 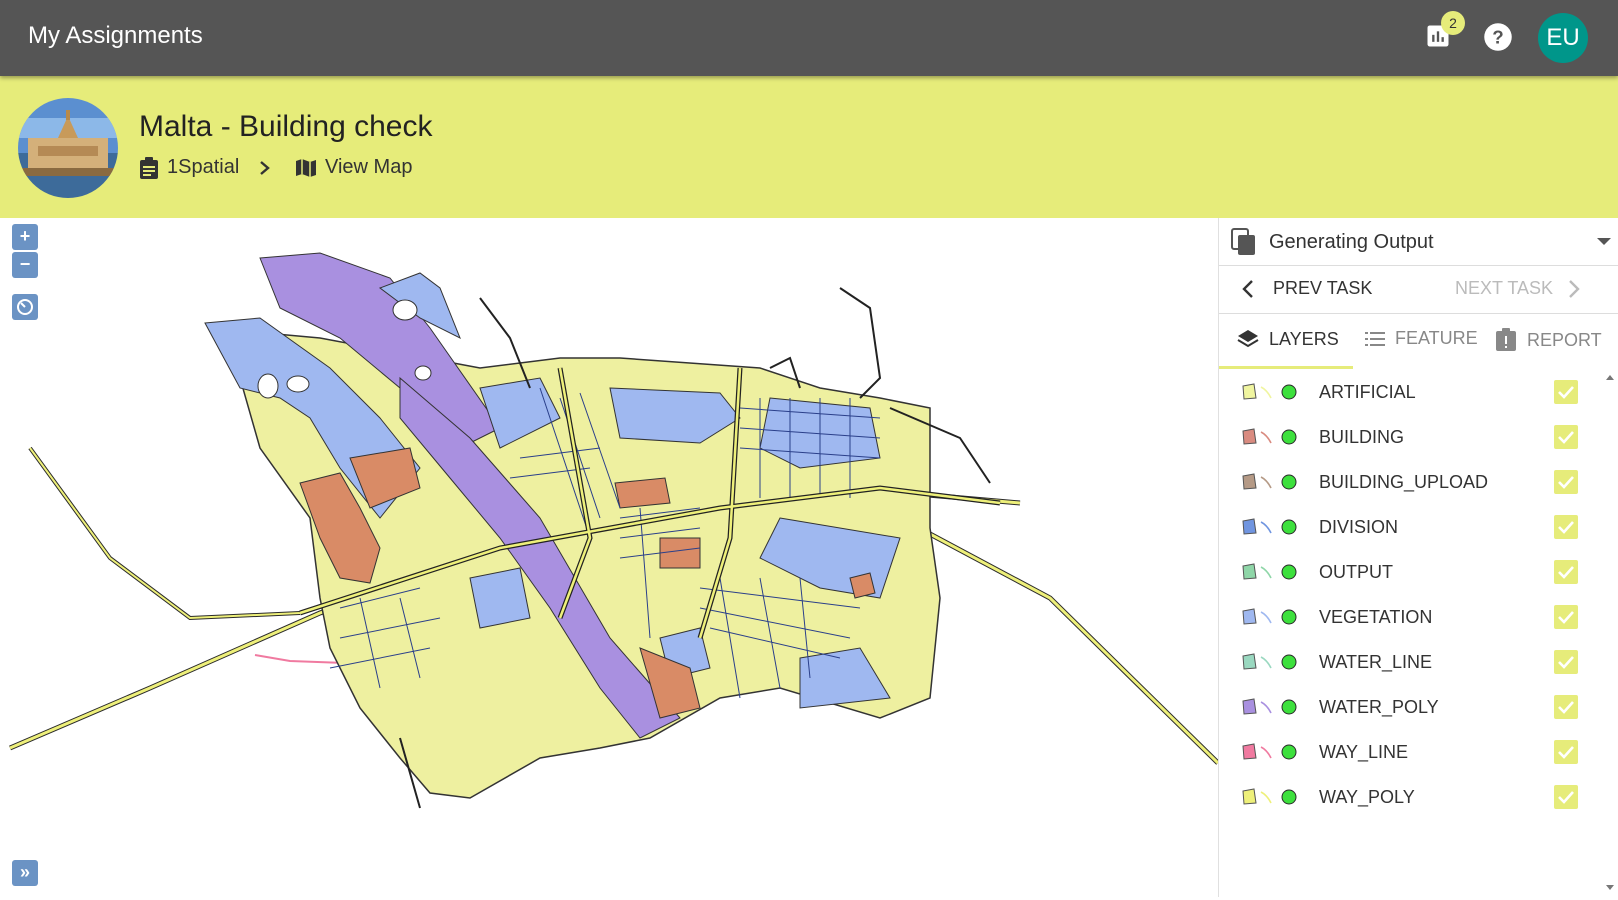 What do you see at coordinates (286, 126) in the screenshot?
I see `project-title: Malta - Building check` at bounding box center [286, 126].